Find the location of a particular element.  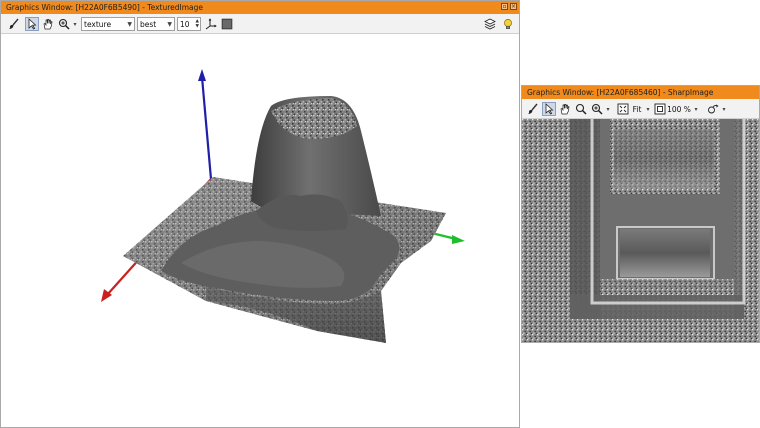

render-mode-value: texture is located at coordinates (98, 24).